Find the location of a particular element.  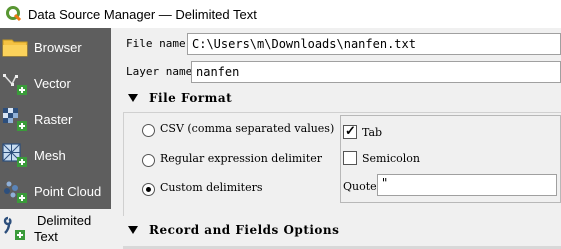

custom-delimiters-radio is located at coordinates (148, 189).